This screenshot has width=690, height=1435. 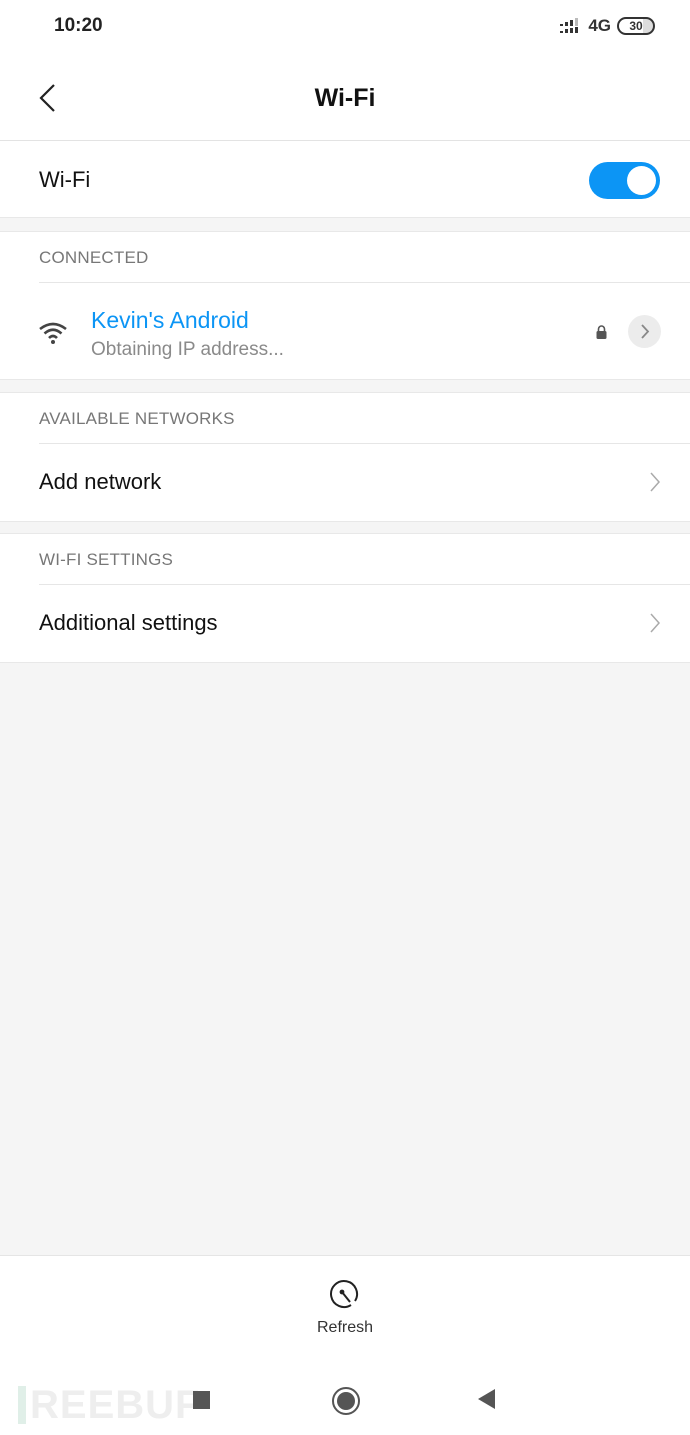 What do you see at coordinates (345, 482) in the screenshot?
I see `add-network-row: Add network` at bounding box center [345, 482].